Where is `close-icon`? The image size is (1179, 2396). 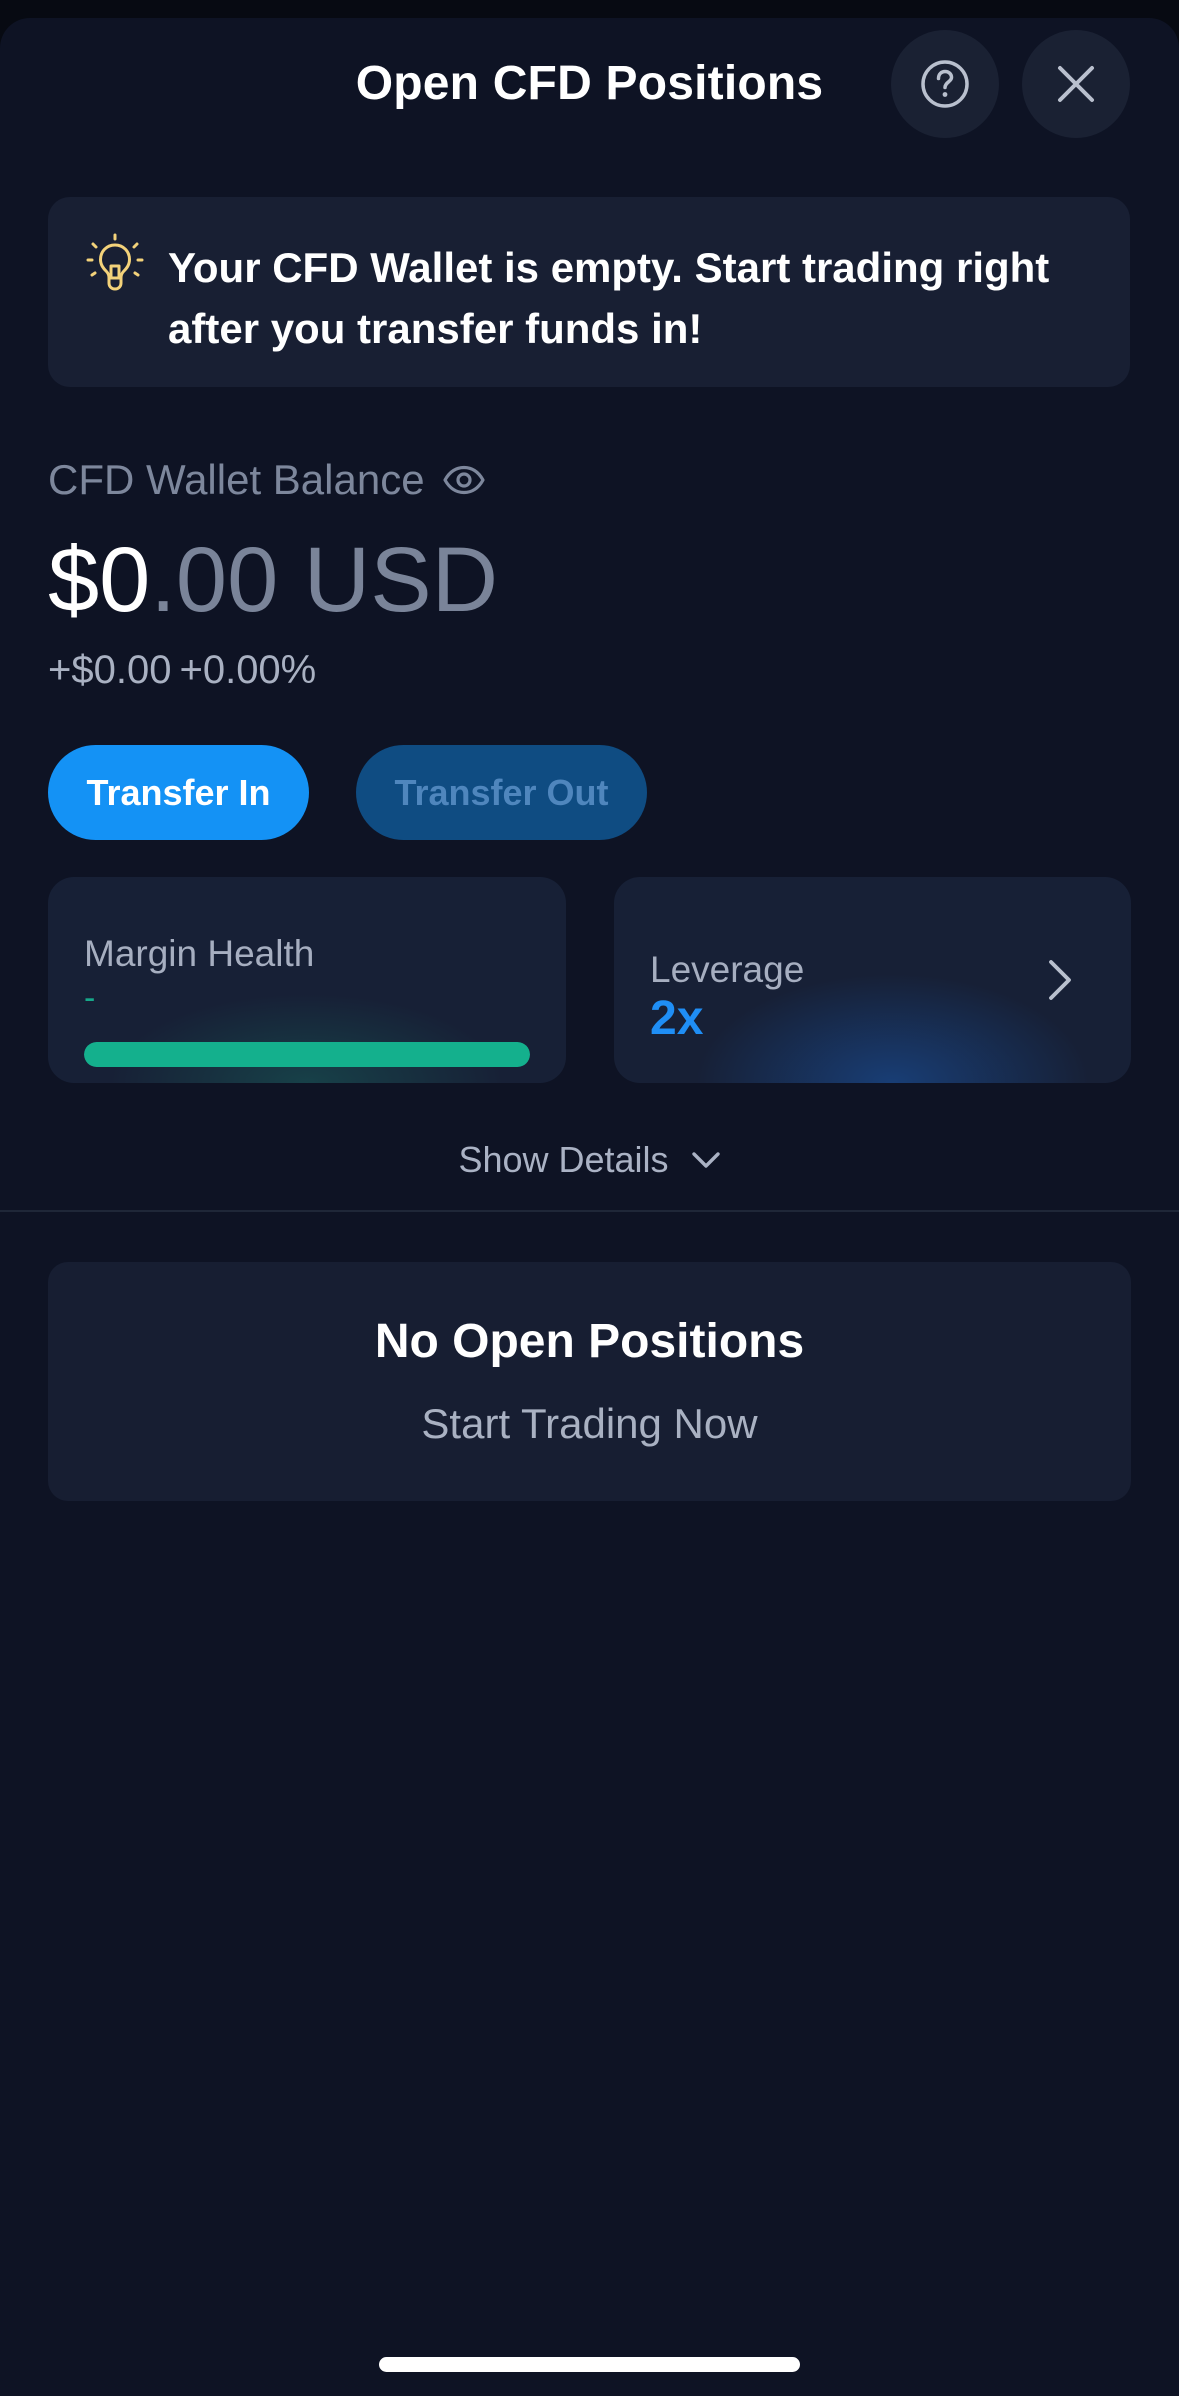 close-icon is located at coordinates (1076, 84).